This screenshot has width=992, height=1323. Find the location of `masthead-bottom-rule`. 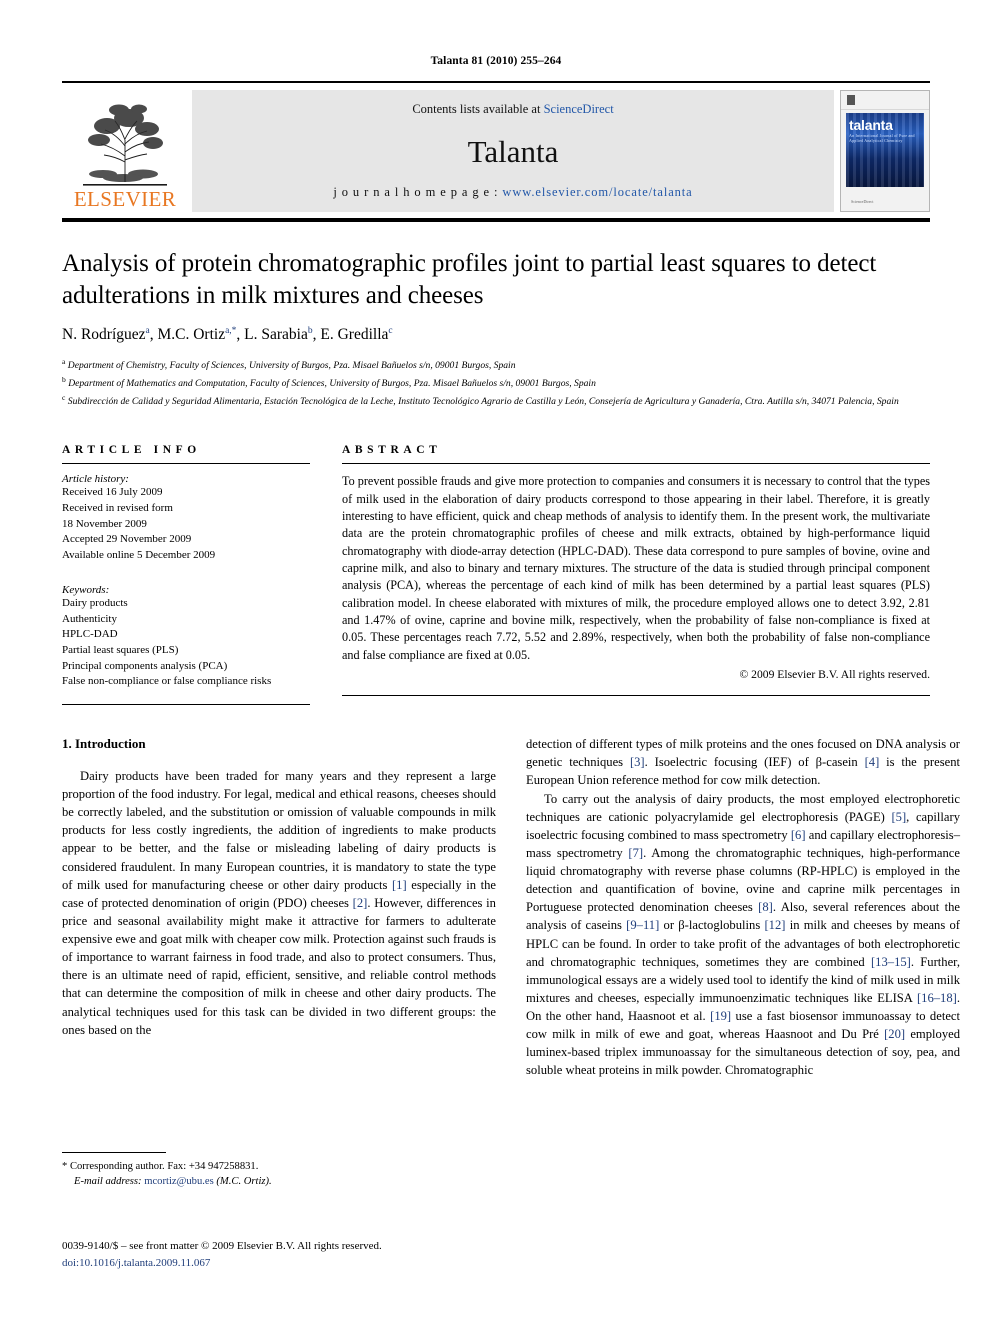

masthead-bottom-rule is located at coordinates (496, 220).